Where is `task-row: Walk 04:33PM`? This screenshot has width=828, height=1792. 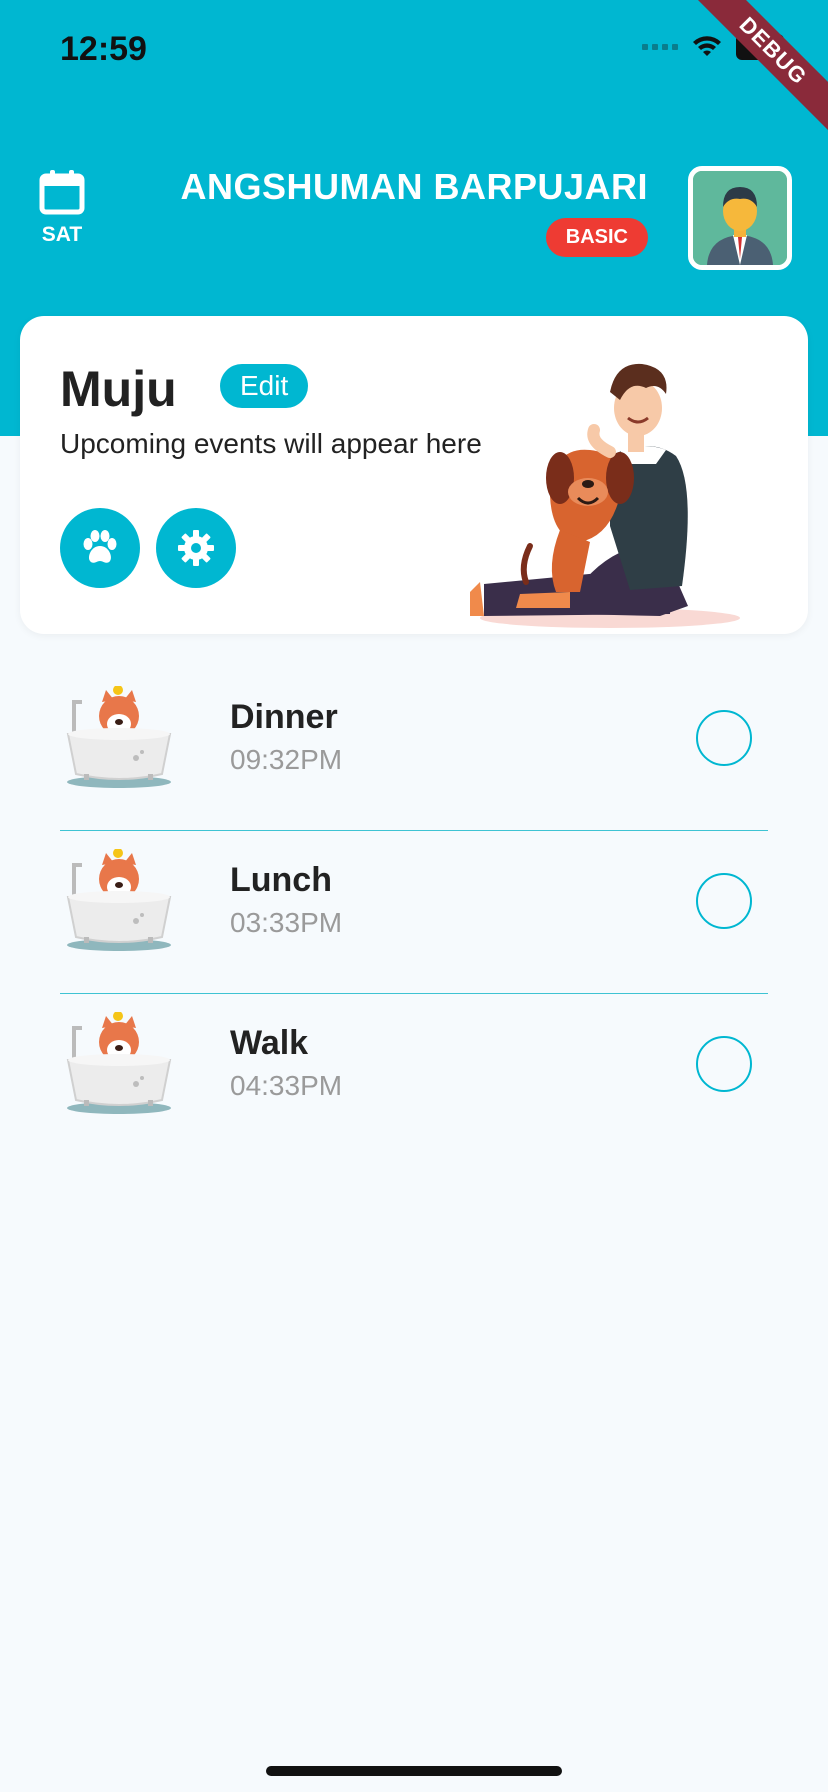 task-row: Walk 04:33PM is located at coordinates (414, 1075).